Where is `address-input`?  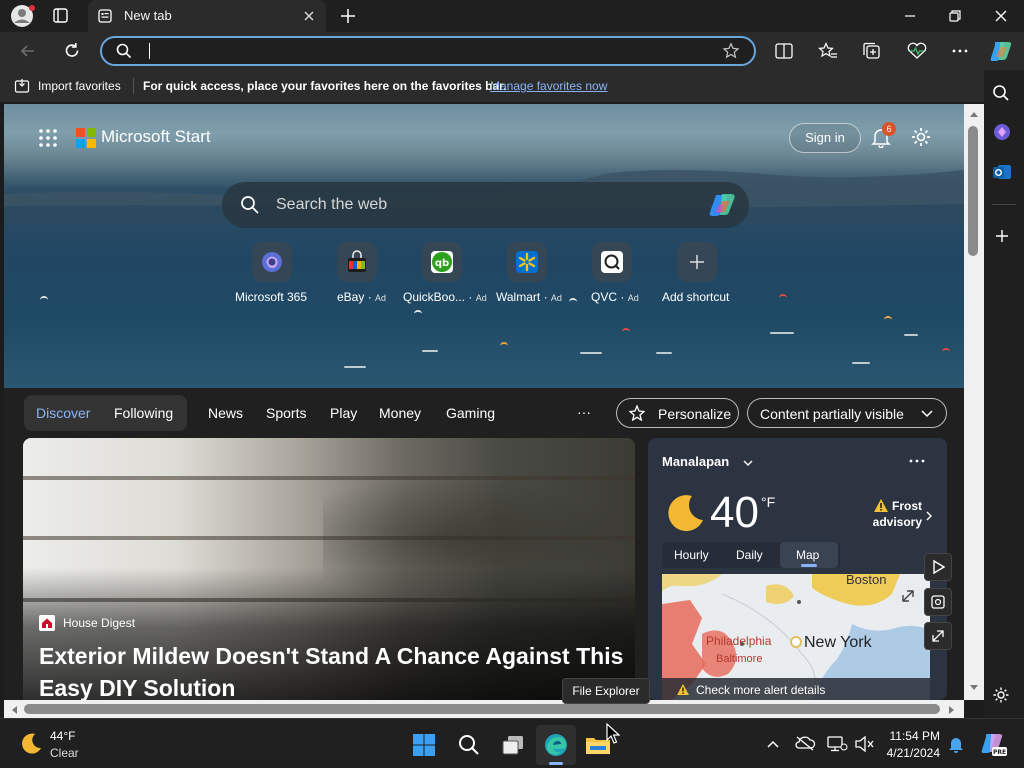 address-input is located at coordinates (426, 51).